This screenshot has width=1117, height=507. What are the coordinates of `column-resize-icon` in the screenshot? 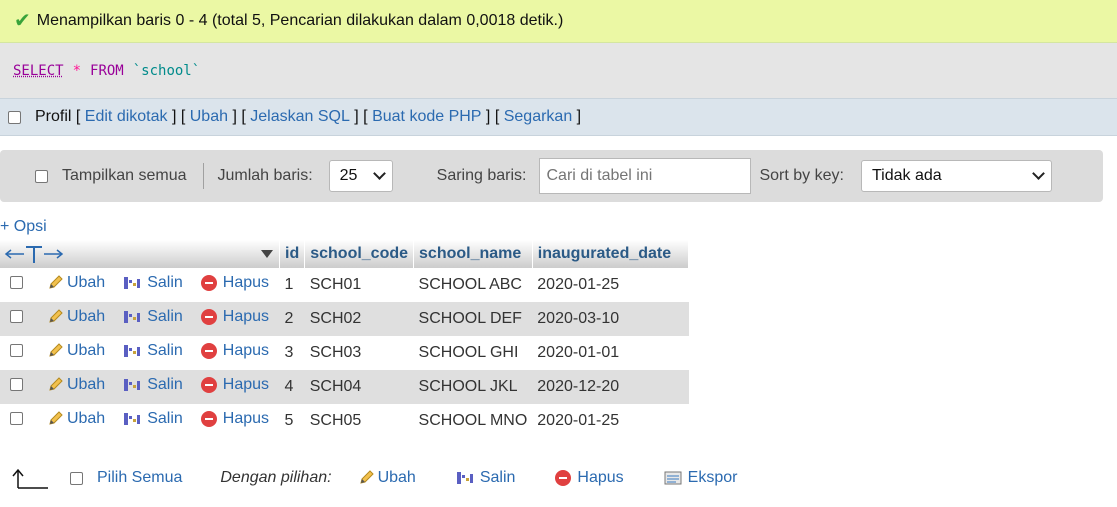 It's located at (34, 254).